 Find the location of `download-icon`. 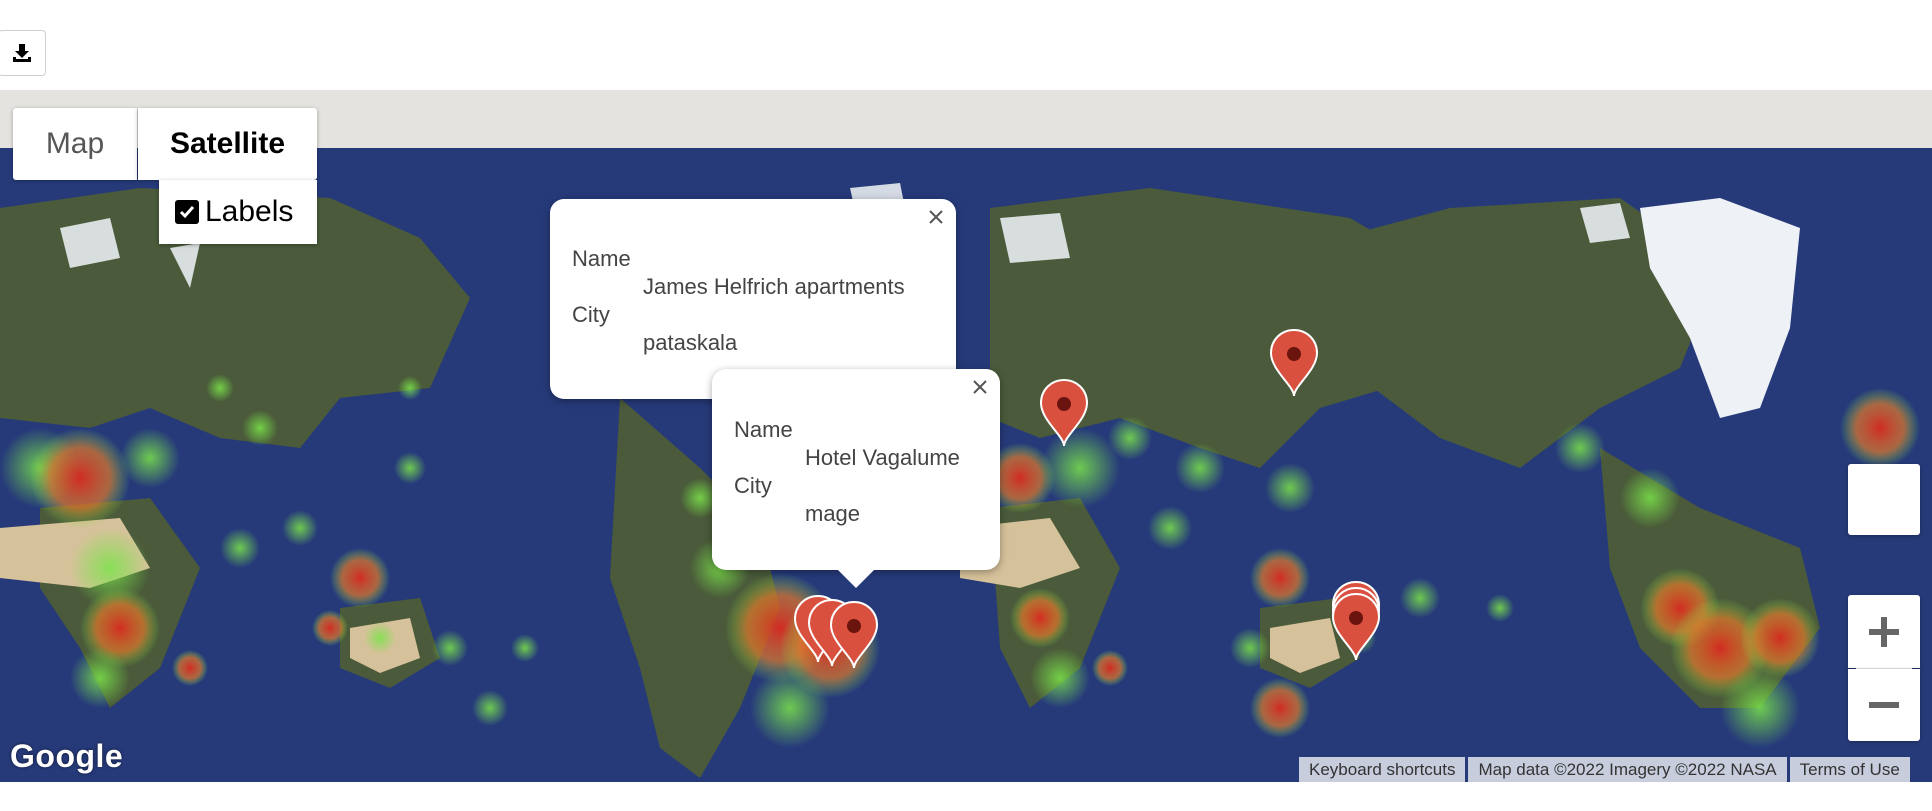

download-icon is located at coordinates (22, 53).